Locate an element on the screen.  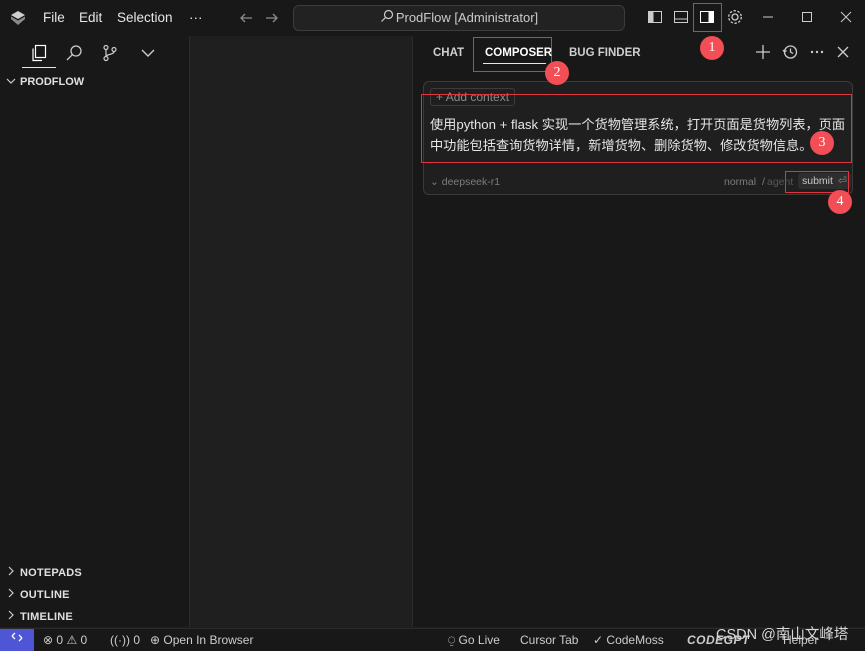
open-in-browser-label: Open In Browser is located at coordinates (208, 640).